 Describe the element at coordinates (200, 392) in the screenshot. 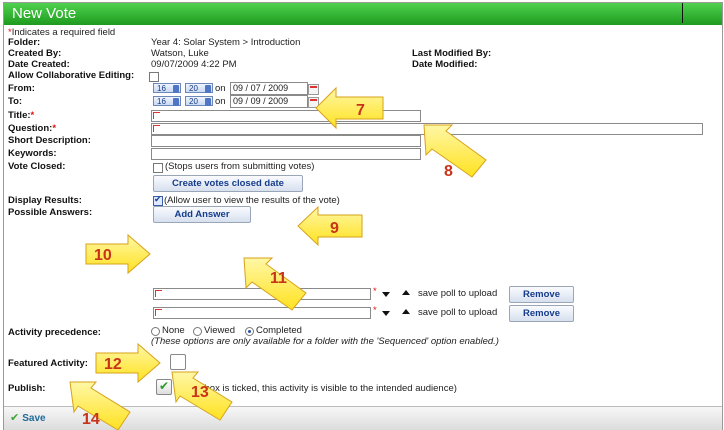

I see `callout-13-label: 13` at that location.